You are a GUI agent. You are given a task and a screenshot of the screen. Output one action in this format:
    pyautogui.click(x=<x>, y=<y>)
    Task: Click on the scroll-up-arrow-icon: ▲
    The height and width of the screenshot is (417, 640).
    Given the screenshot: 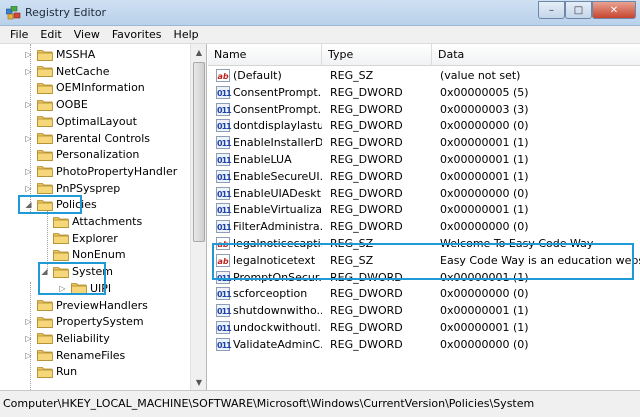 What is the action you would take?
    pyautogui.click(x=198, y=52)
    